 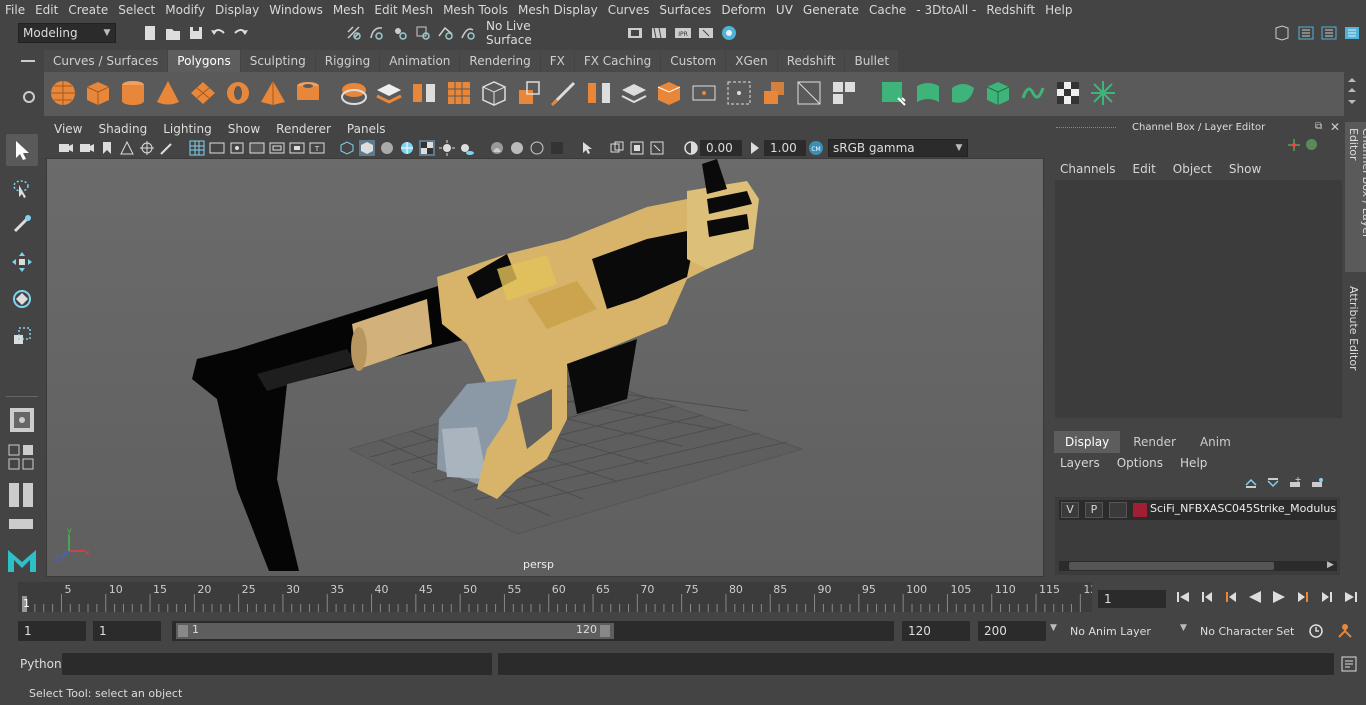 I want to click on chevron-down-icon: ▼, so click(x=1053, y=628).